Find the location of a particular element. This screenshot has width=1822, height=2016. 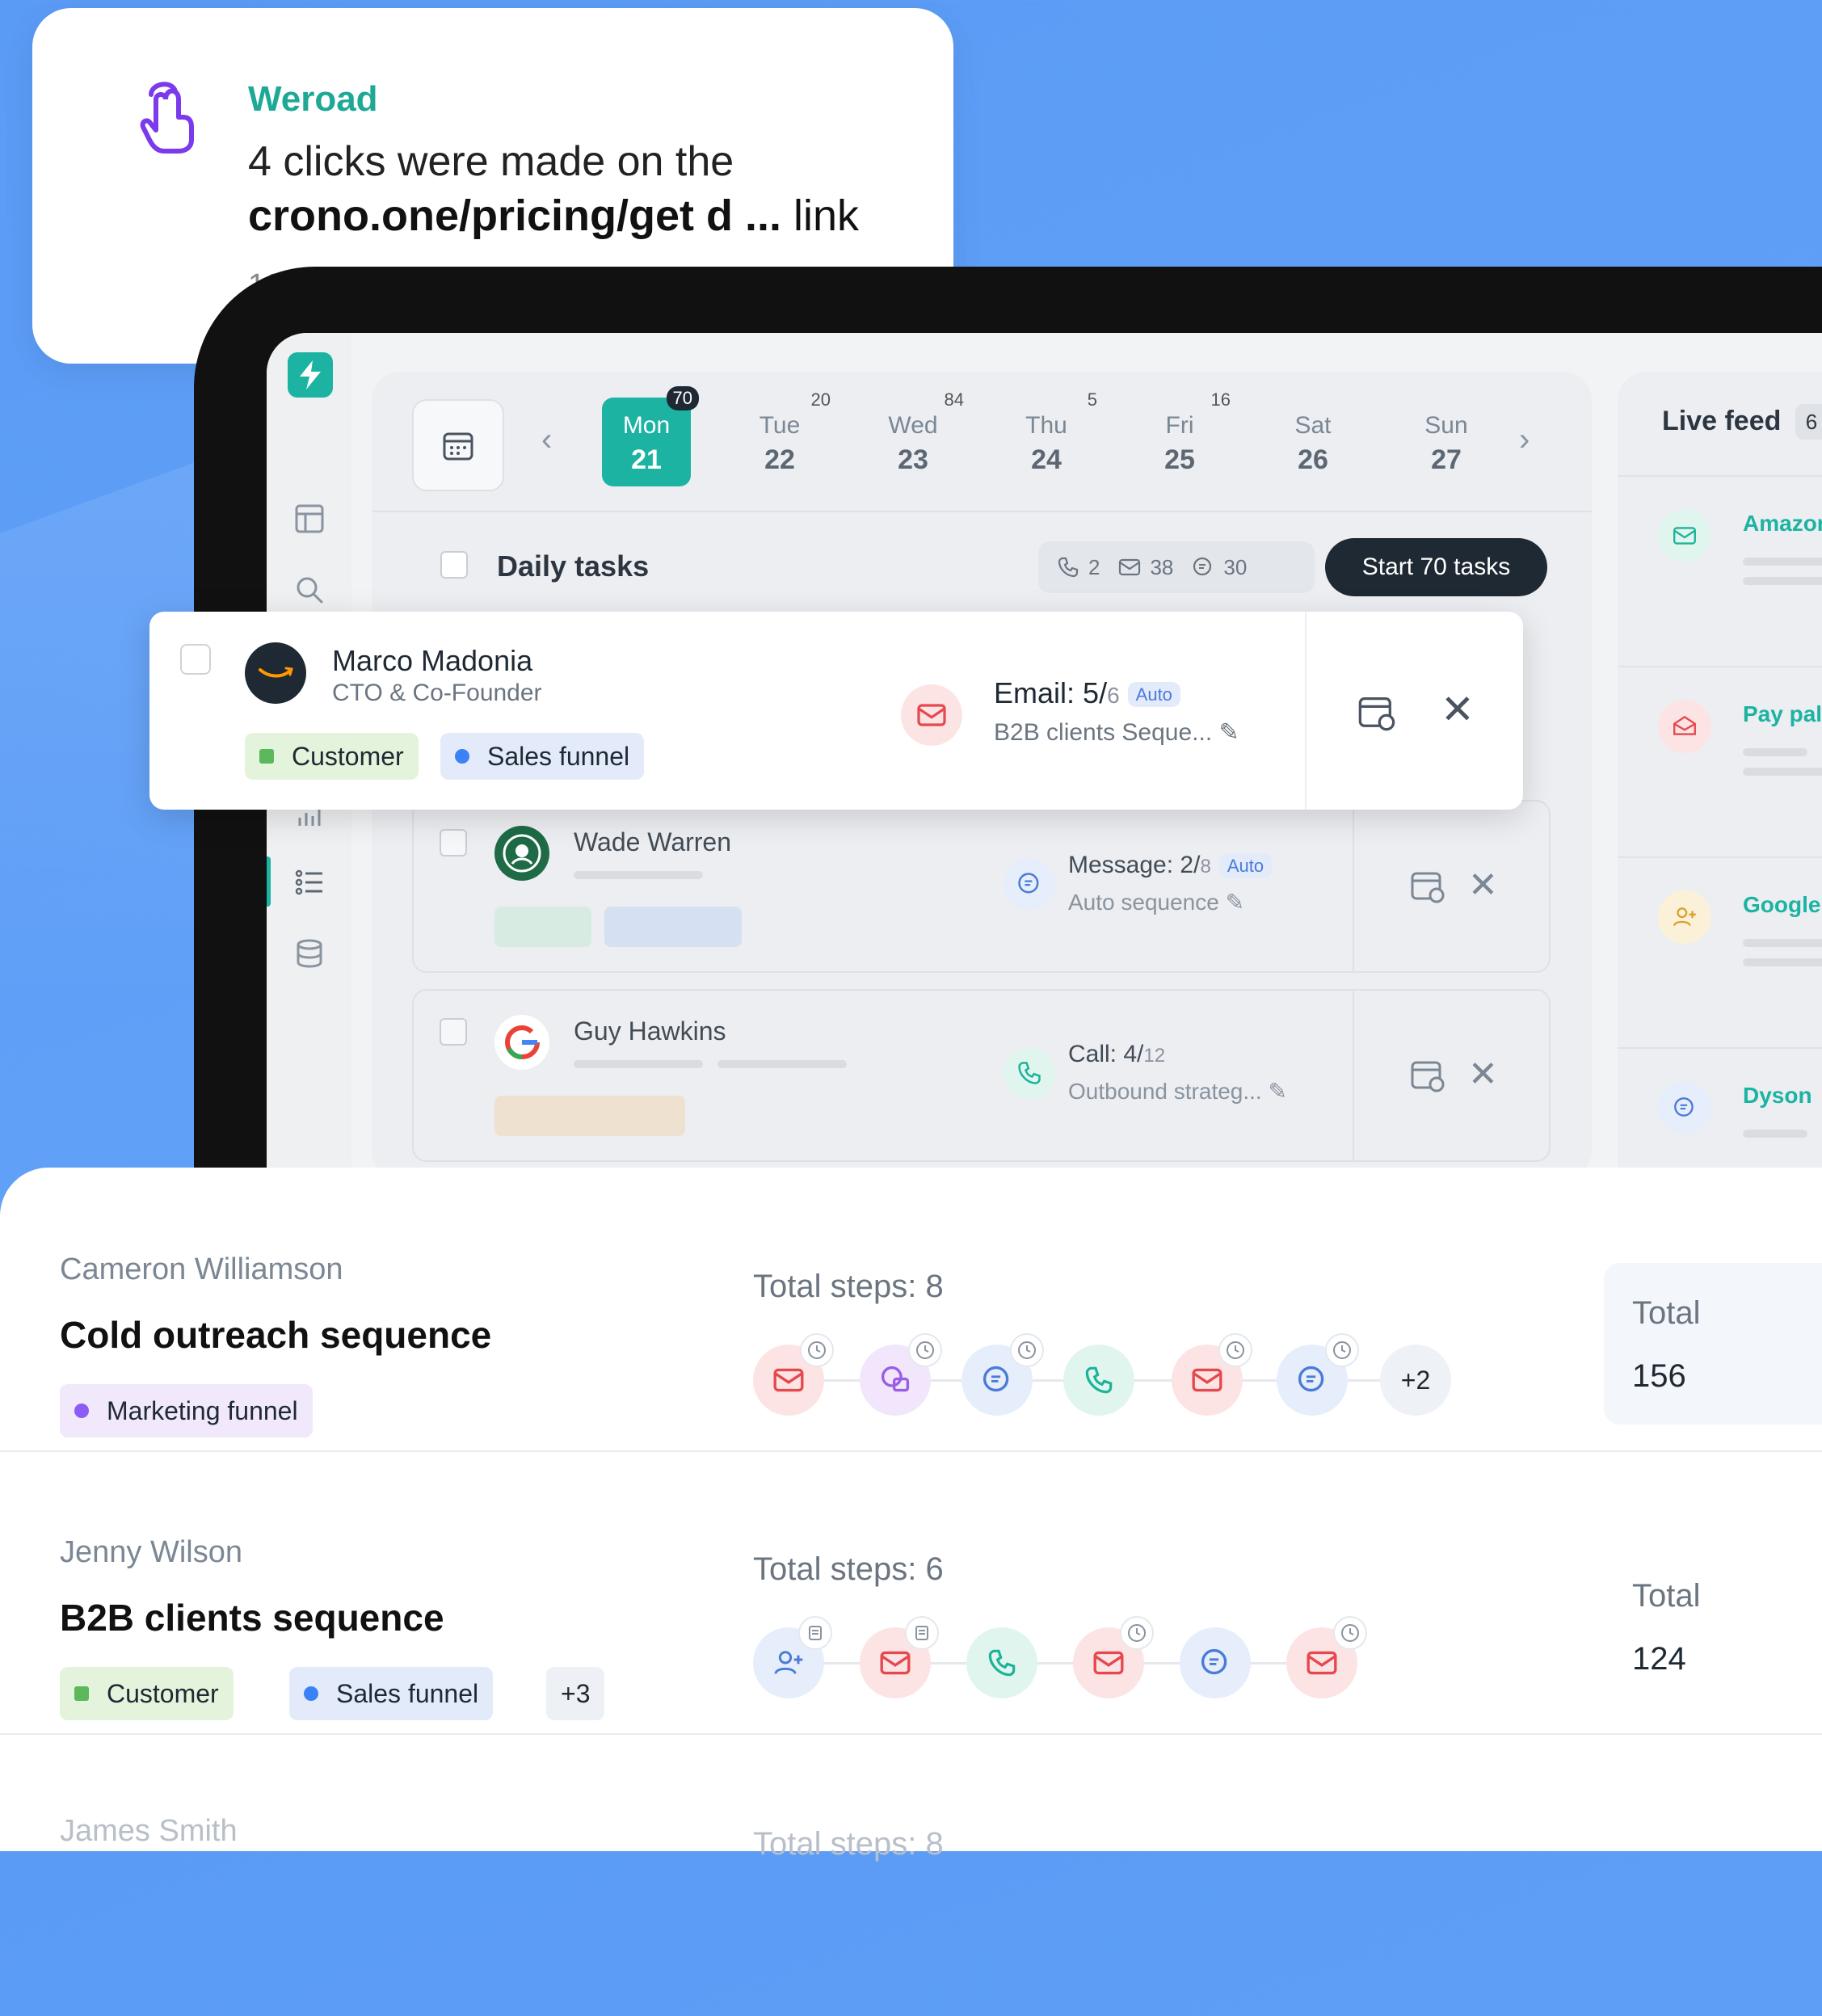

task-type-counts: 2 38 30 is located at coordinates (1176, 567).